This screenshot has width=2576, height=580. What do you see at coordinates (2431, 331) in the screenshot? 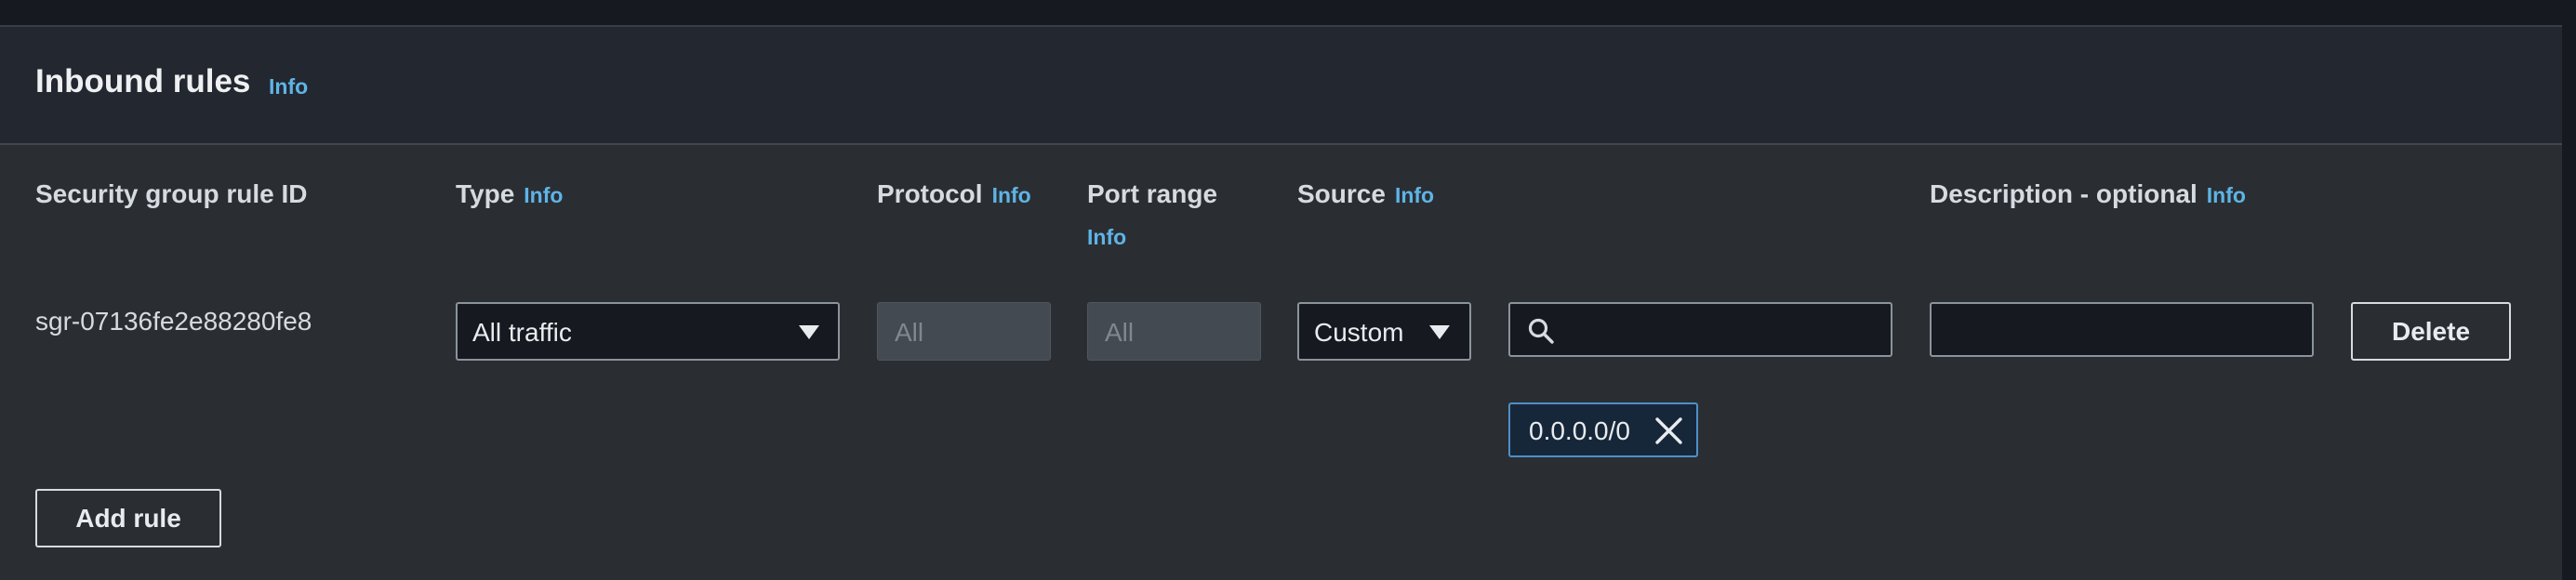
I see `delete-rule-button: Delete` at bounding box center [2431, 331].